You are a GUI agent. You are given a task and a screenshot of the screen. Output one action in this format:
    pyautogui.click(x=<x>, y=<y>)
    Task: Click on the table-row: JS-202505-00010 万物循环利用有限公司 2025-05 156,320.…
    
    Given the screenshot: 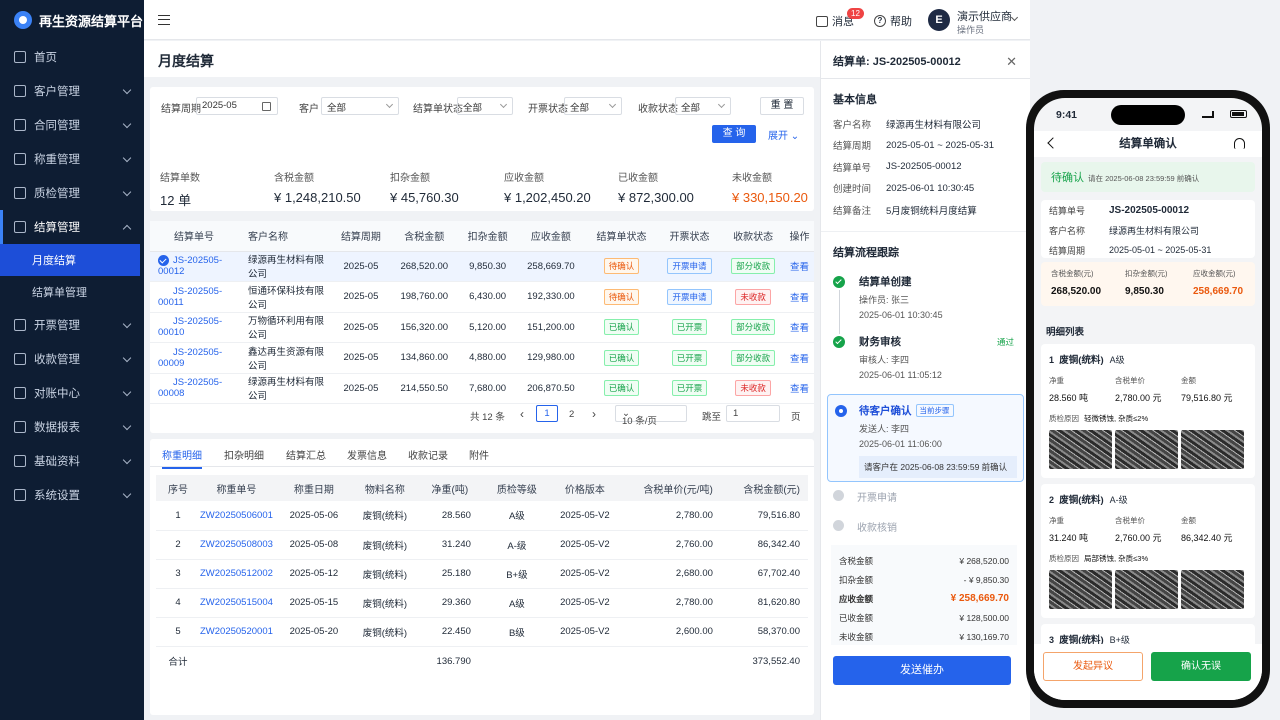 What is the action you would take?
    pyautogui.click(x=482, y=327)
    